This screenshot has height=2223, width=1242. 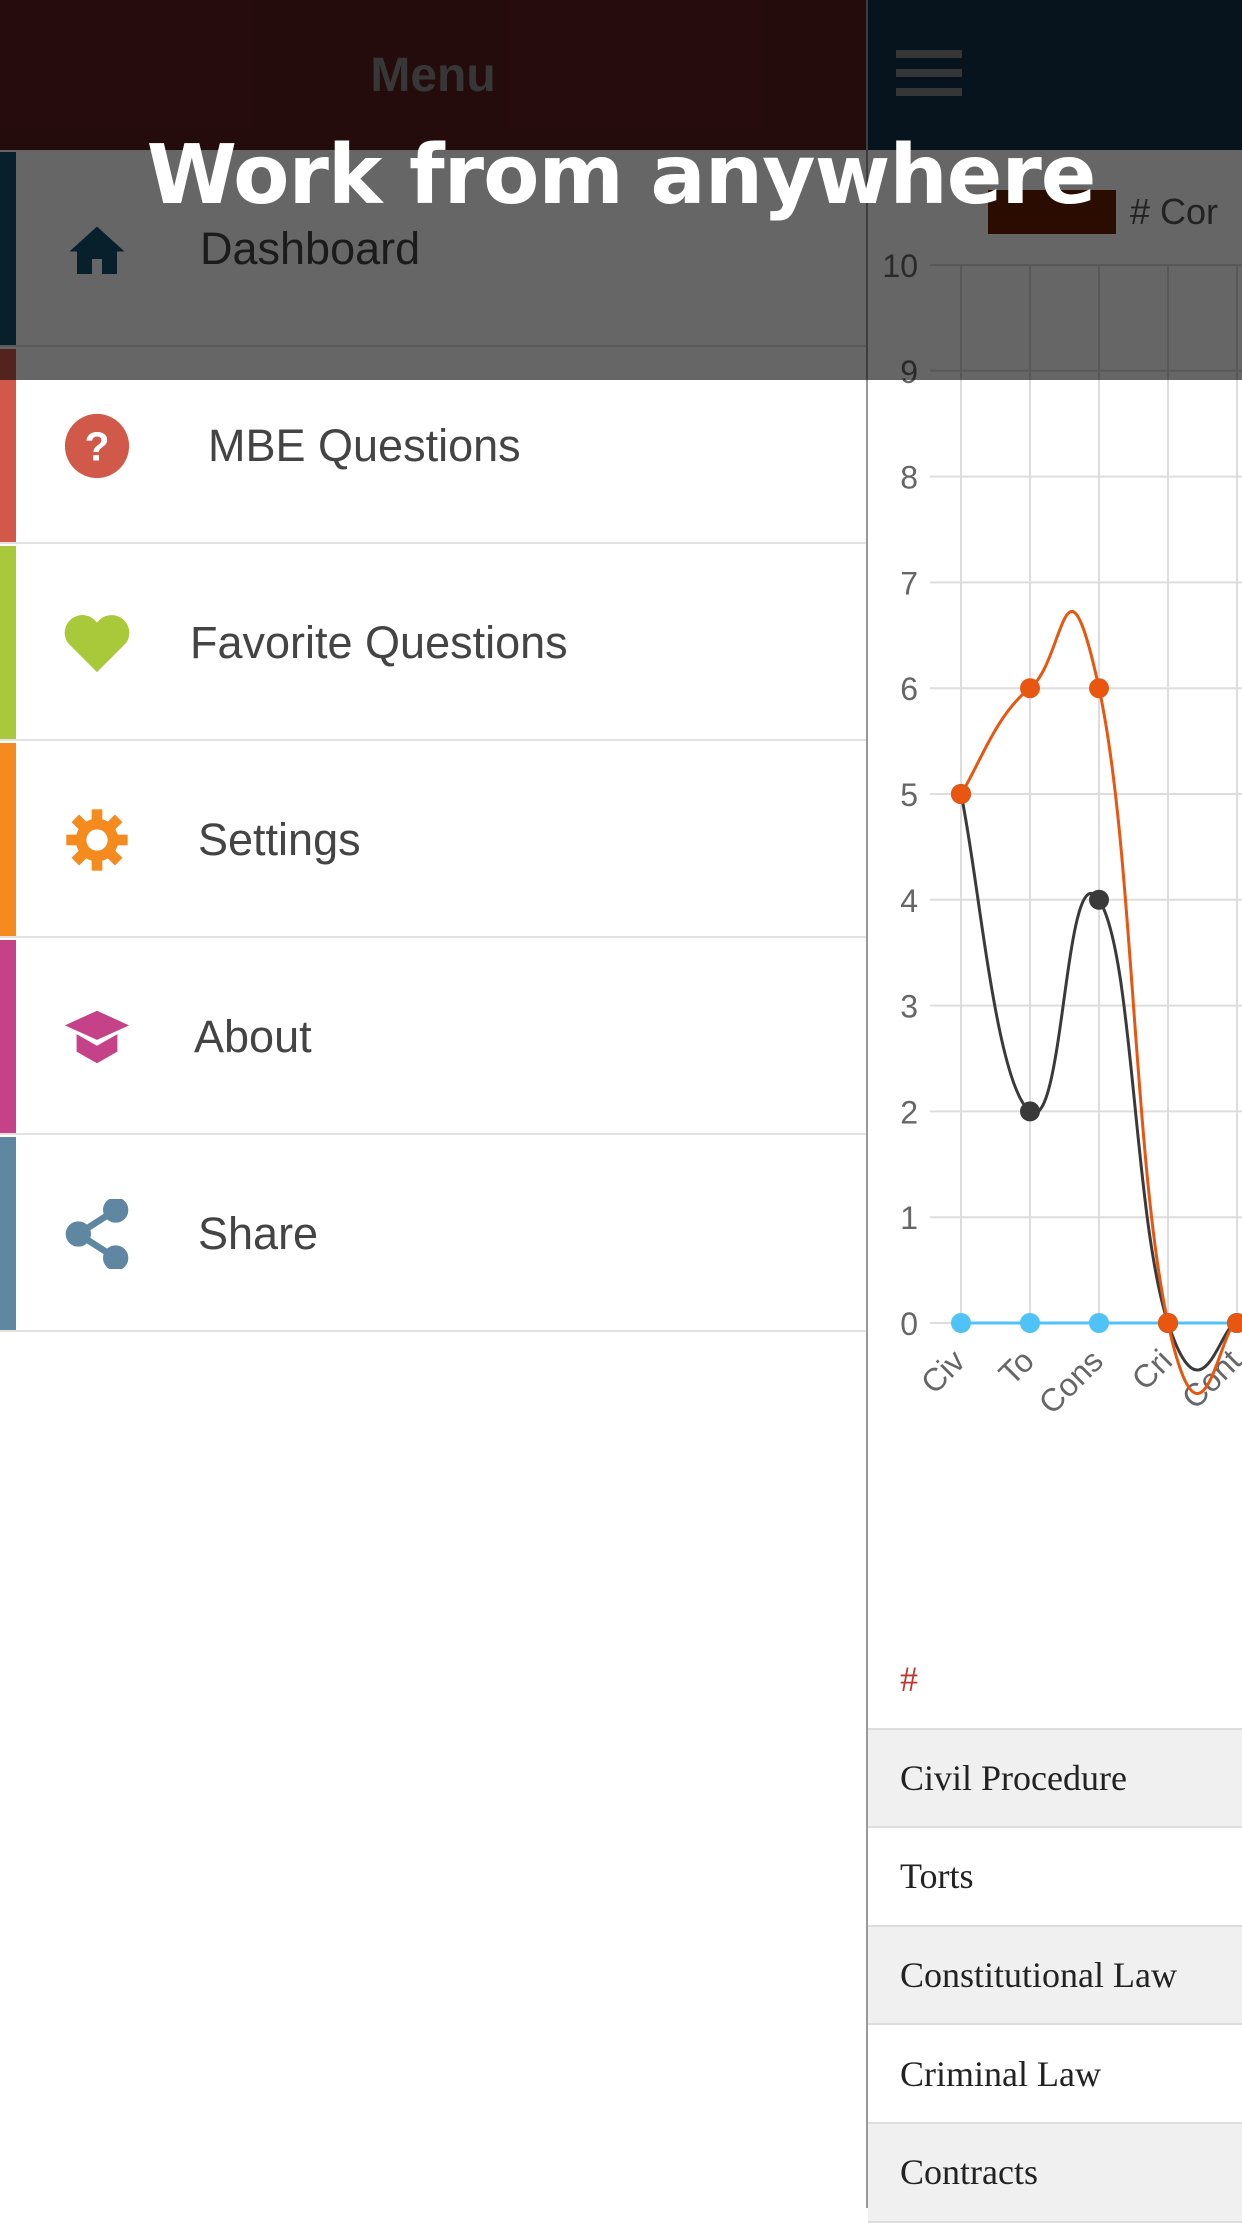 What do you see at coordinates (279, 839) in the screenshot?
I see `menu-item-label: Settings` at bounding box center [279, 839].